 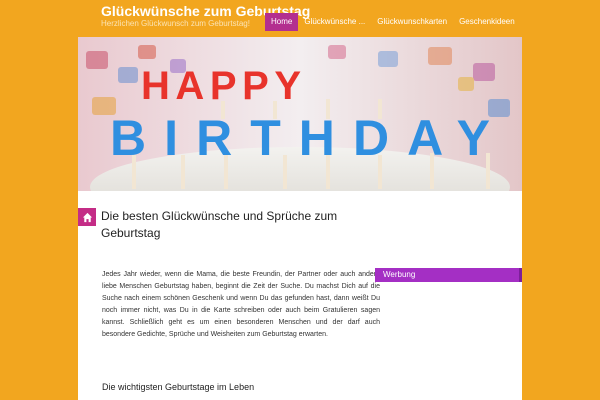 I want to click on home-icon, so click(x=87, y=217).